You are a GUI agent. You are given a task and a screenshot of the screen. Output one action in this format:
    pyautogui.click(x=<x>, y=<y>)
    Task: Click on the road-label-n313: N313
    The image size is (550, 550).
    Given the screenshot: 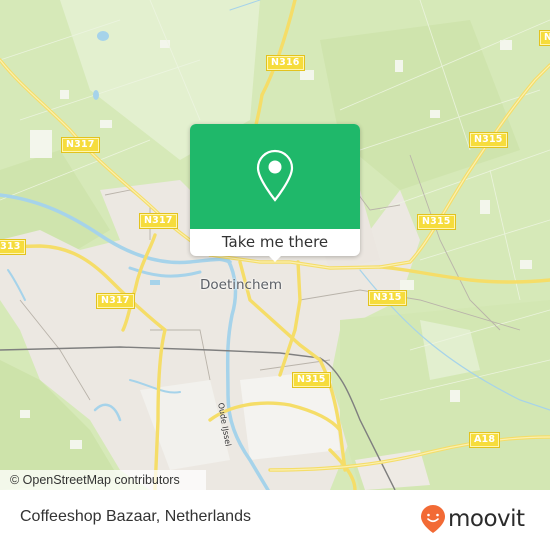 What is the action you would take?
    pyautogui.click(x=13, y=247)
    